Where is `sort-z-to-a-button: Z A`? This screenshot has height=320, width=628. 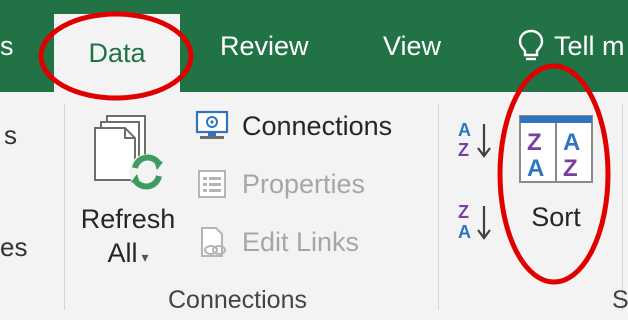
sort-z-to-a-button: Z A is located at coordinates (476, 223).